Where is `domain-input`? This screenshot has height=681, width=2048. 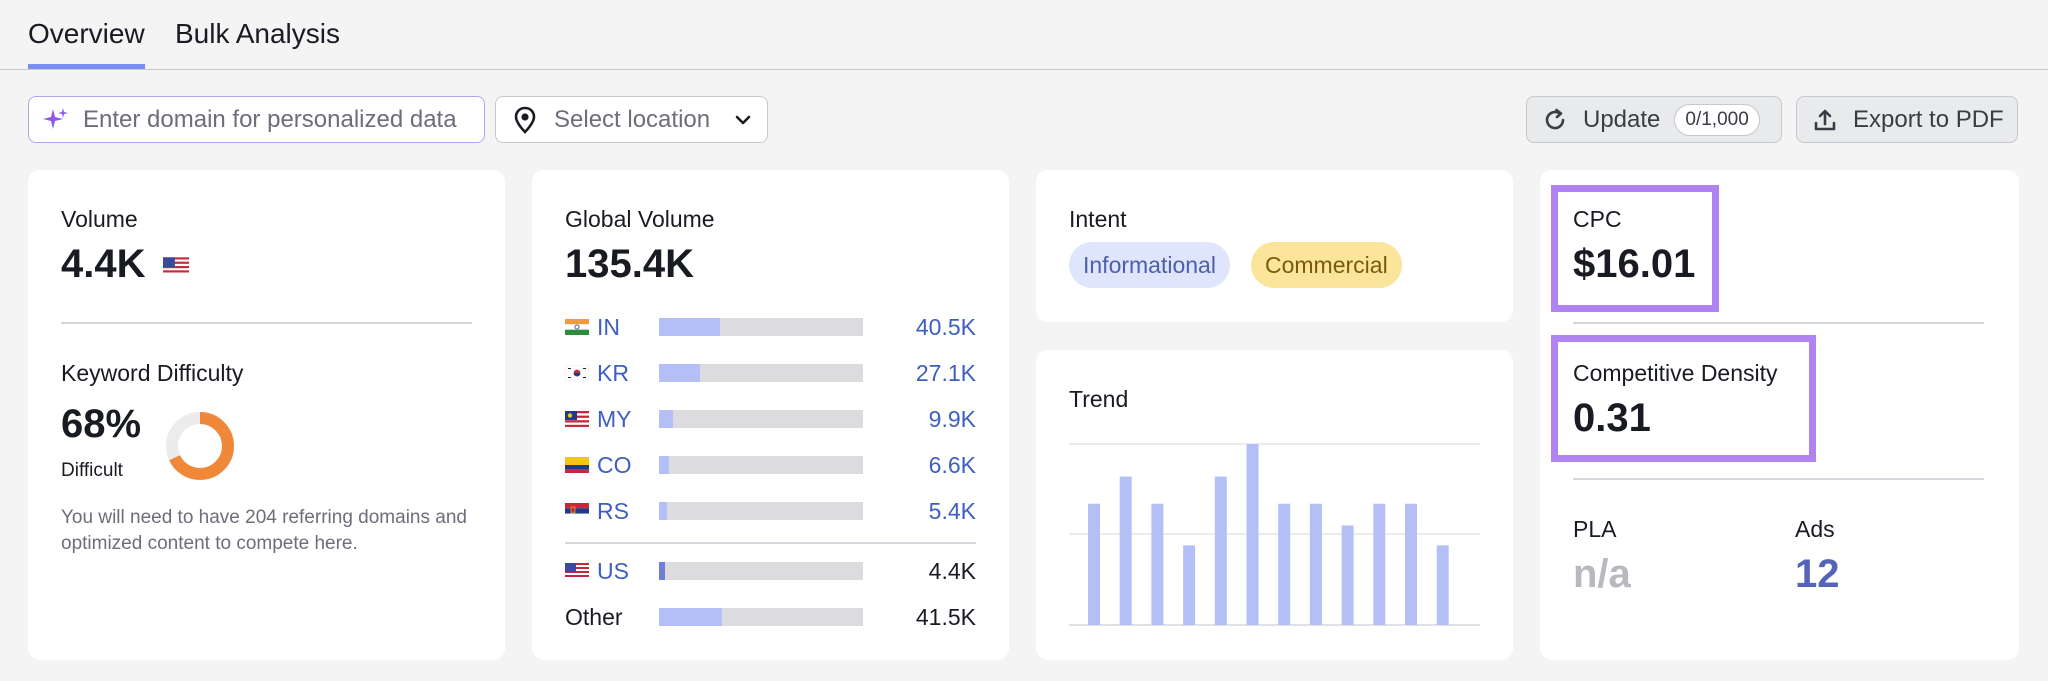
domain-input is located at coordinates (278, 119).